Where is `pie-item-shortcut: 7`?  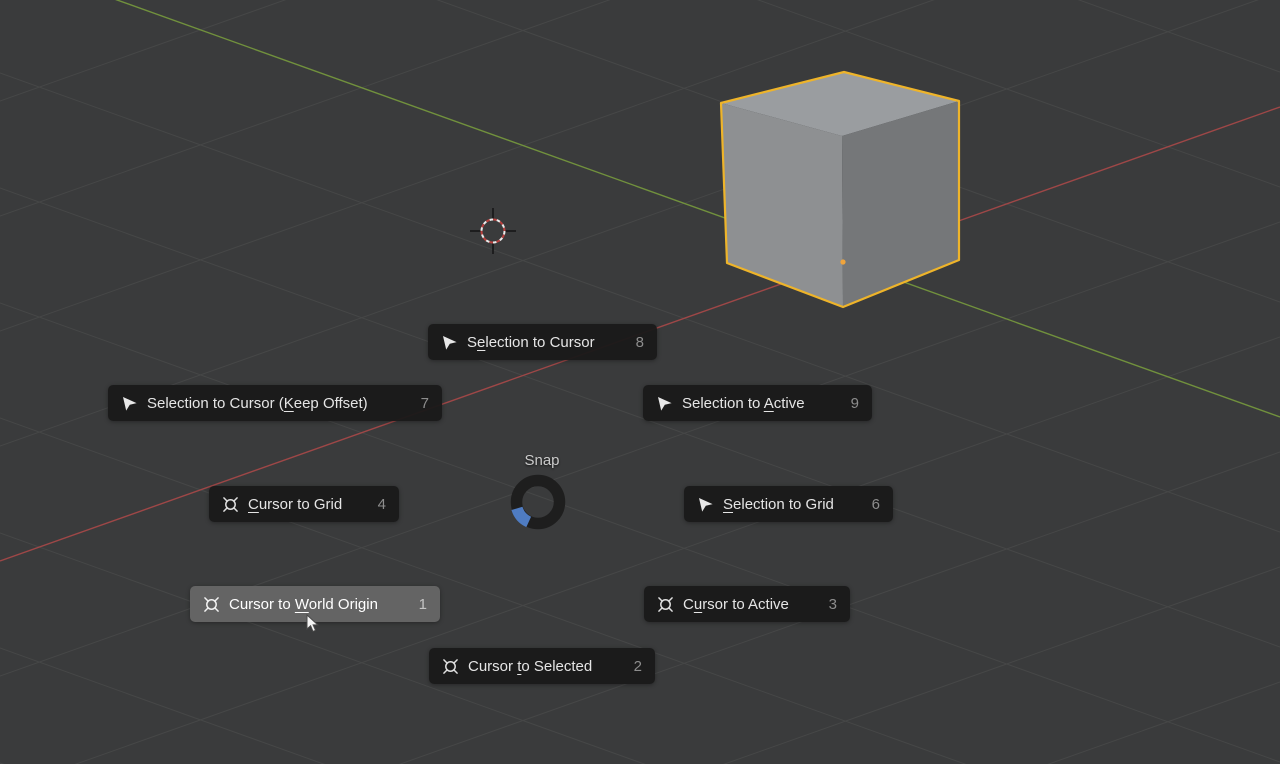 pie-item-shortcut: 7 is located at coordinates (424, 403).